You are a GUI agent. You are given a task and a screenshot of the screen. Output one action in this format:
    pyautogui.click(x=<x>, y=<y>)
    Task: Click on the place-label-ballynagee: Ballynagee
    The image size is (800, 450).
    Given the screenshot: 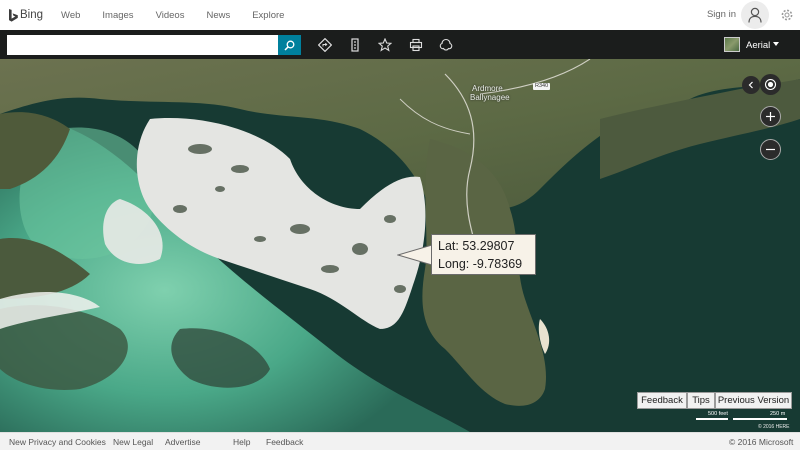 What is the action you would take?
    pyautogui.click(x=490, y=97)
    